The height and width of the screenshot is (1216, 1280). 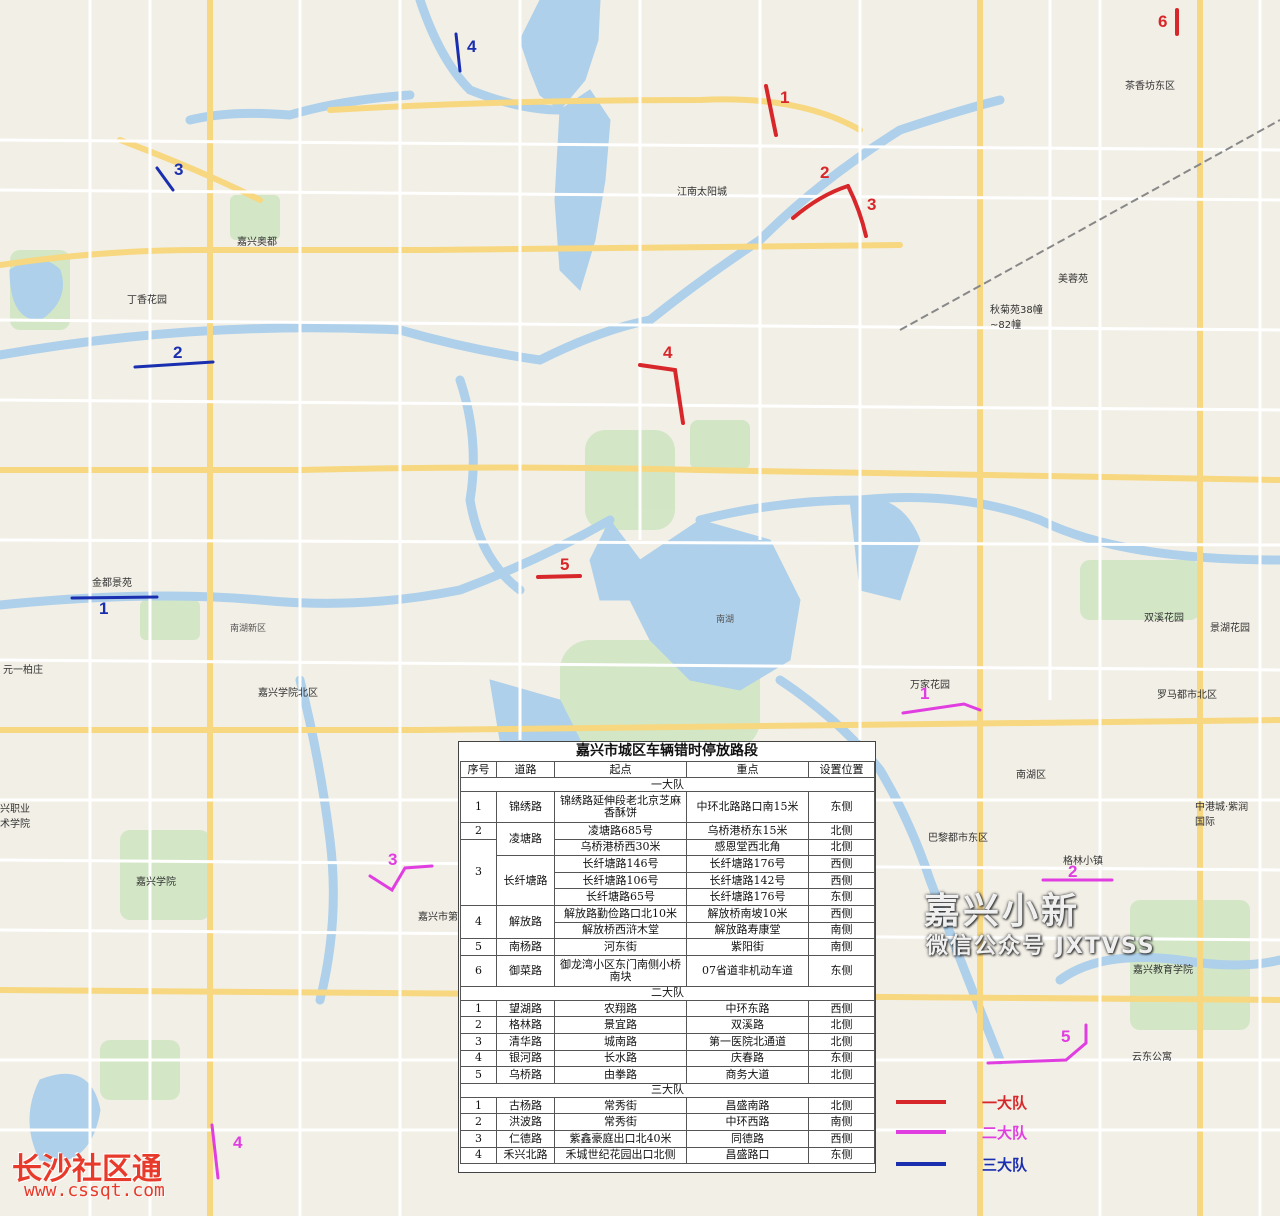 I want to click on map-legend: 一大队 二大队 三大队, so click(x=971, y=1133).